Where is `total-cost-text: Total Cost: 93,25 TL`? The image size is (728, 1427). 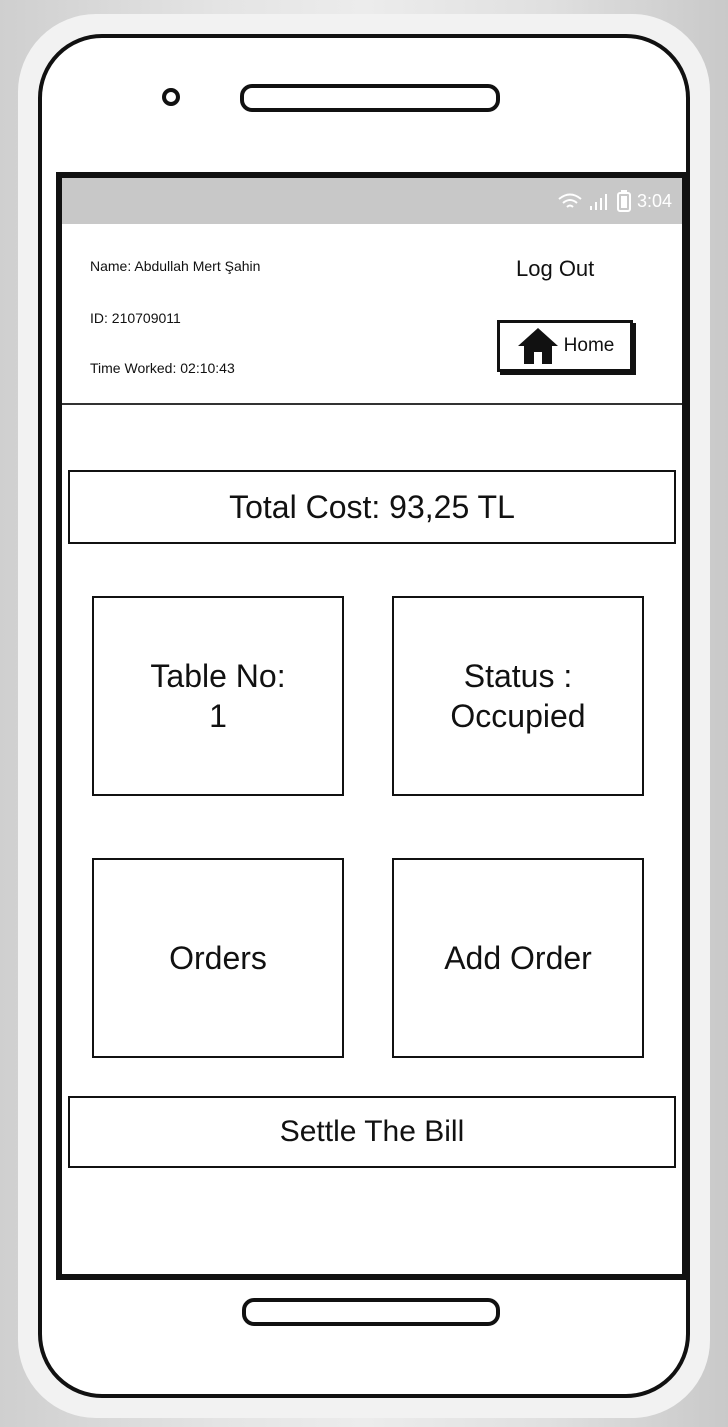
total-cost-text: Total Cost: 93,25 TL is located at coordinates (372, 506).